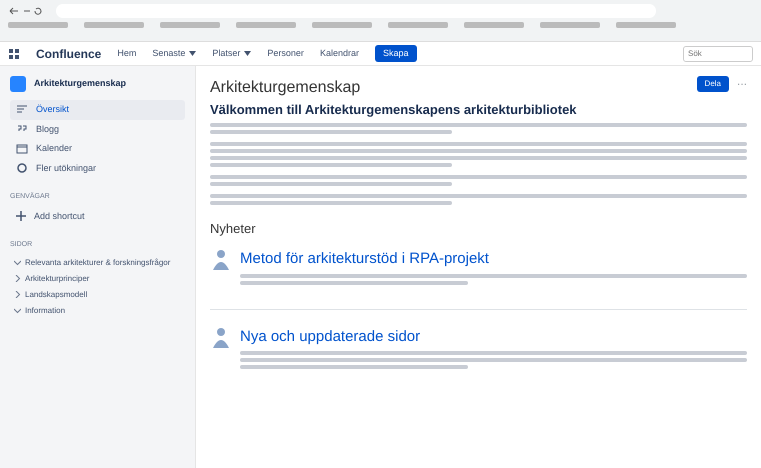 The width and height of the screenshot is (761, 468). What do you see at coordinates (493, 337) in the screenshot?
I see `post-title: Nya och uppdaterade sidor` at bounding box center [493, 337].